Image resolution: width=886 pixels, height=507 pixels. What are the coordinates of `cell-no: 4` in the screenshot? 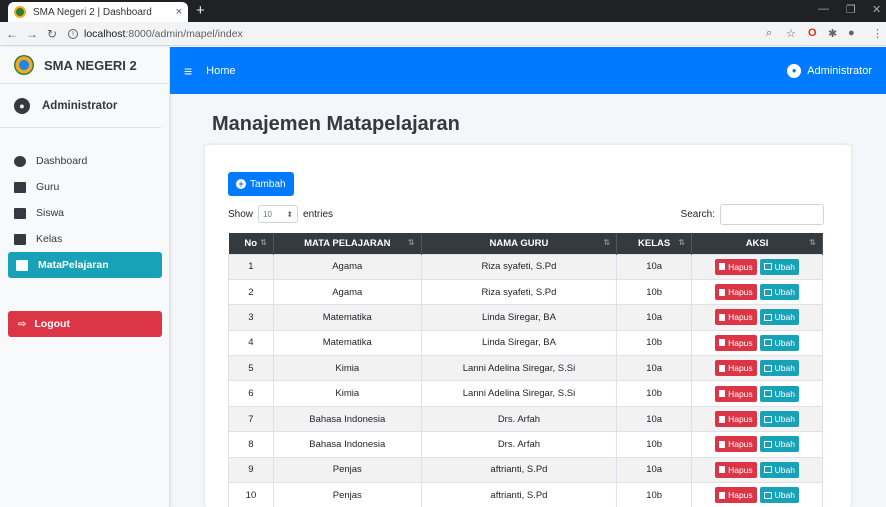 It's located at (251, 343).